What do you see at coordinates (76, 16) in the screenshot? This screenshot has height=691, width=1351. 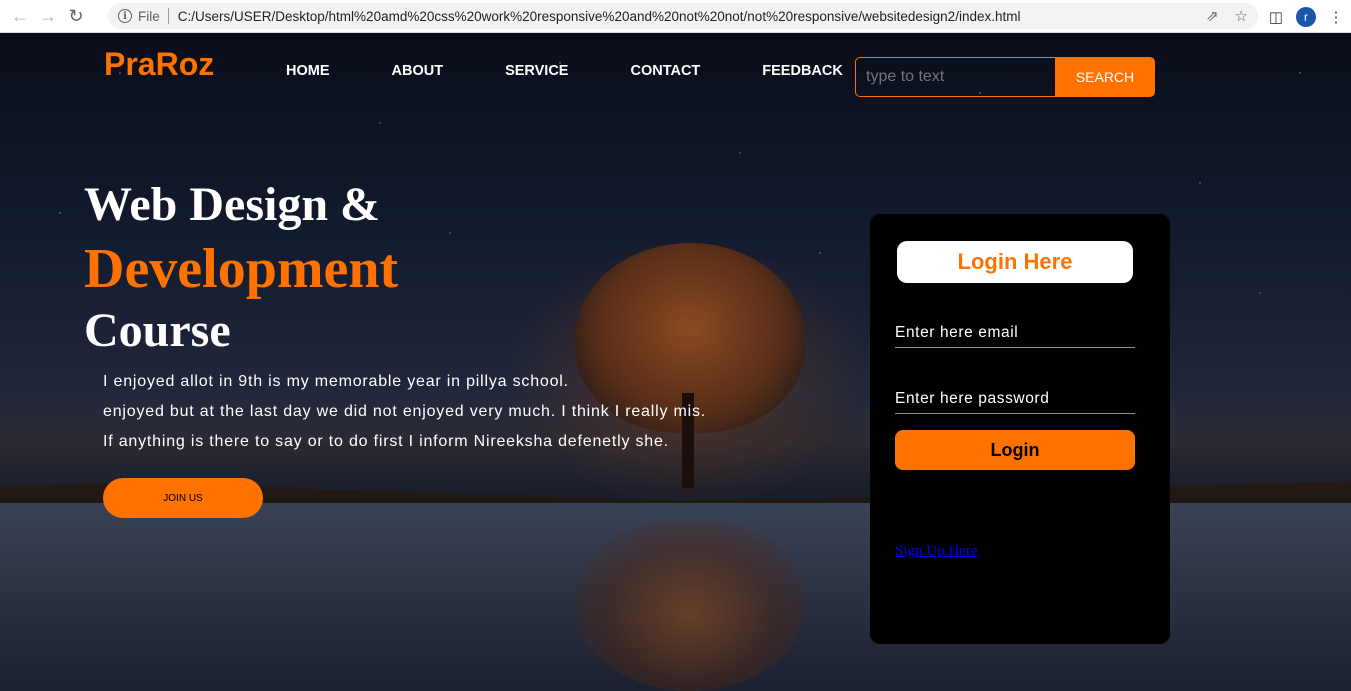 I see `reload-icon: ↻` at bounding box center [76, 16].